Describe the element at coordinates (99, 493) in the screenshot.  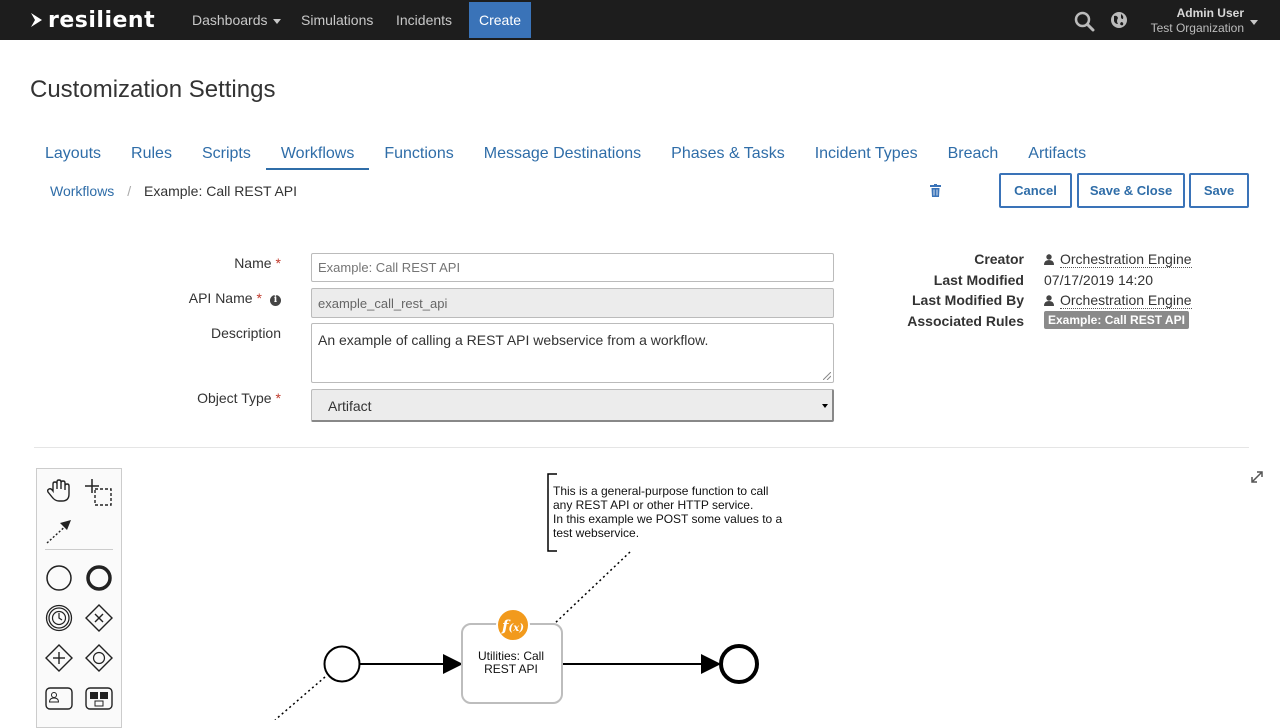
I see `lasso-tool-icon` at that location.